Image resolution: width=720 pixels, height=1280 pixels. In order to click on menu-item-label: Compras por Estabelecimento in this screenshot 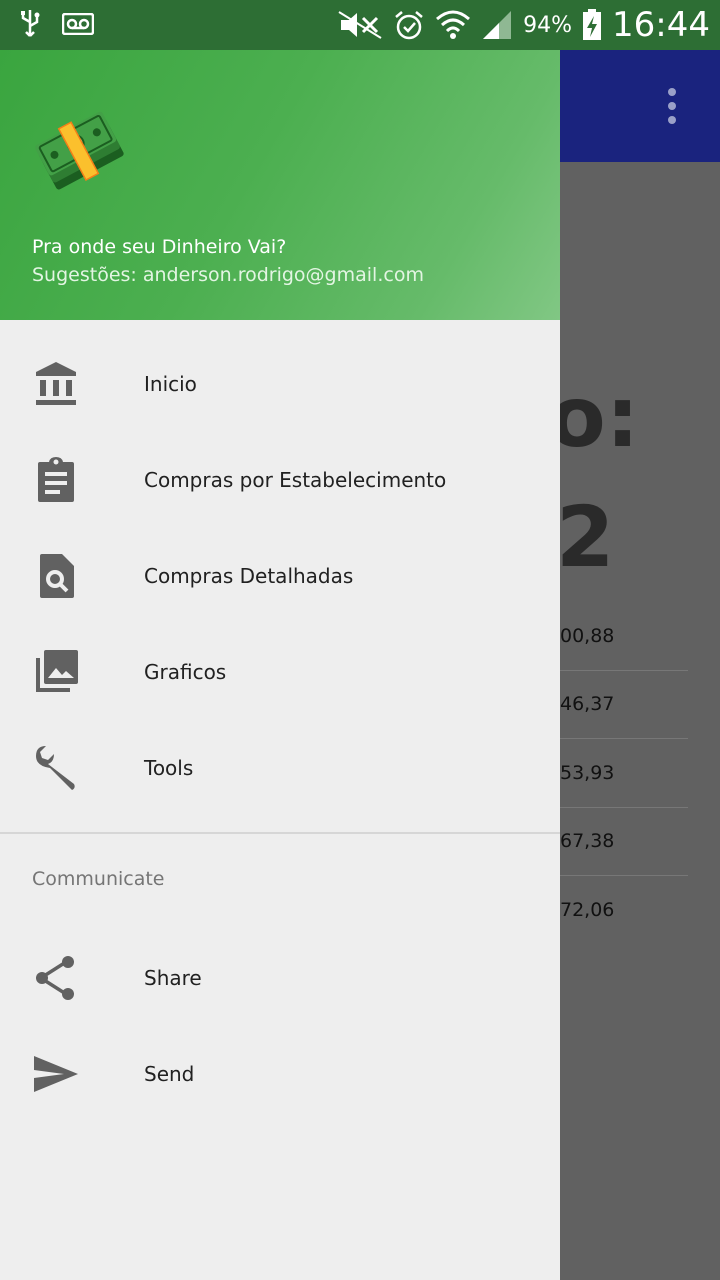, I will do `click(295, 480)`.